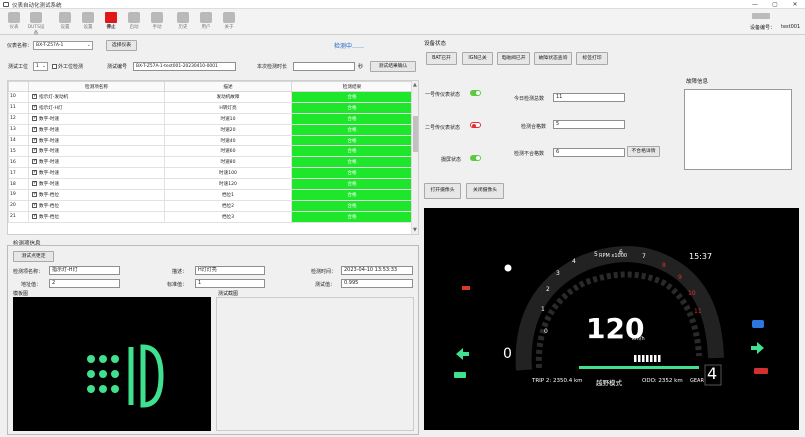 The image size is (805, 437). I want to click on toolbar-about-button: 关于, so click(229, 22).